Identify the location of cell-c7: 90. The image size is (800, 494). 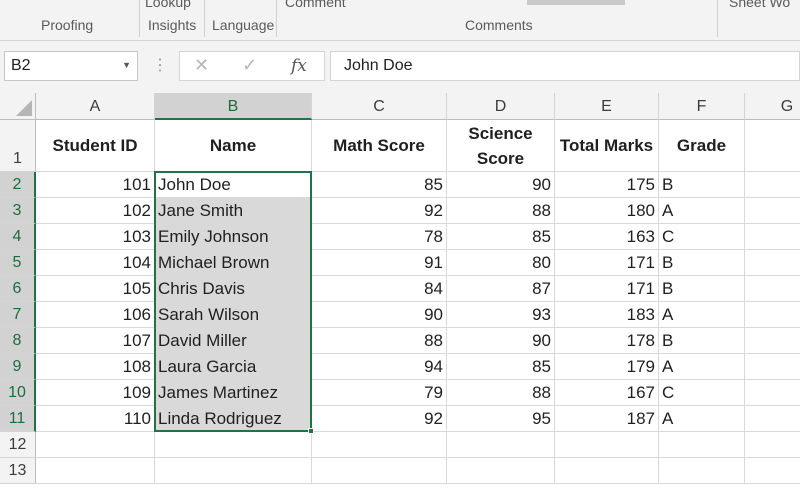
(379, 315).